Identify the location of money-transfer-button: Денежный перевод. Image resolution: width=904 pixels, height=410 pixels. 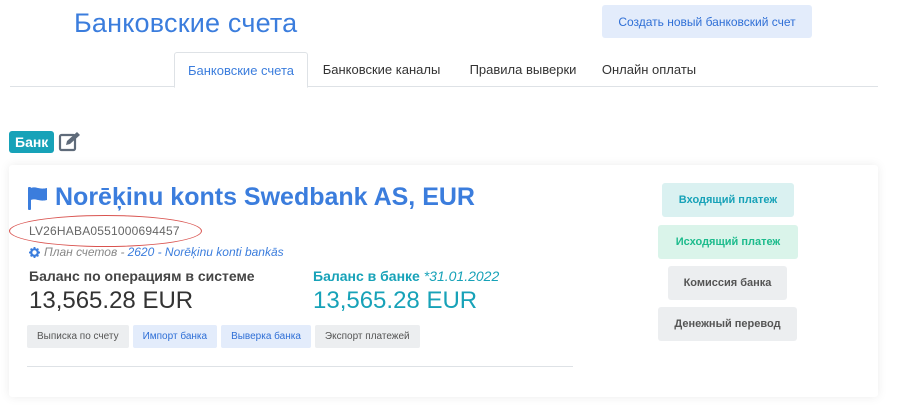
(727, 324).